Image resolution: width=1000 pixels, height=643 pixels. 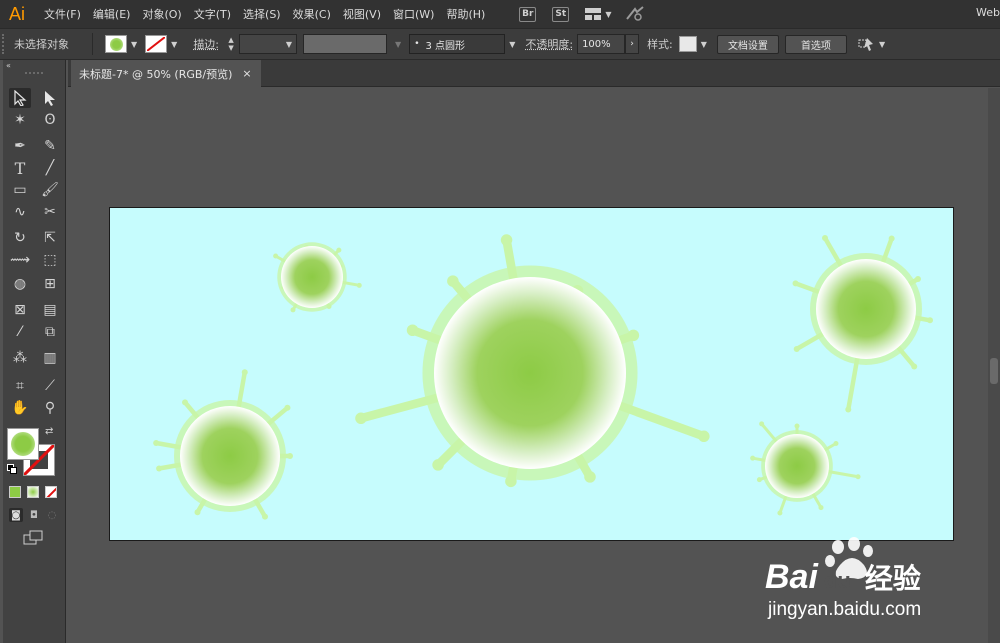 I want to click on draw-normal-icon: ◙, so click(x=16, y=515).